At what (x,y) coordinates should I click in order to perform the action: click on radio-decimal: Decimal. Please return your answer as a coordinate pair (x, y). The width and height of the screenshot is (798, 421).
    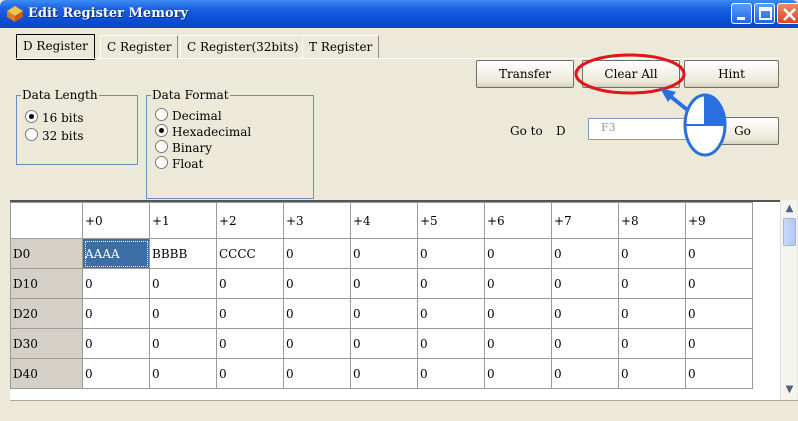
    Looking at the image, I should click on (188, 115).